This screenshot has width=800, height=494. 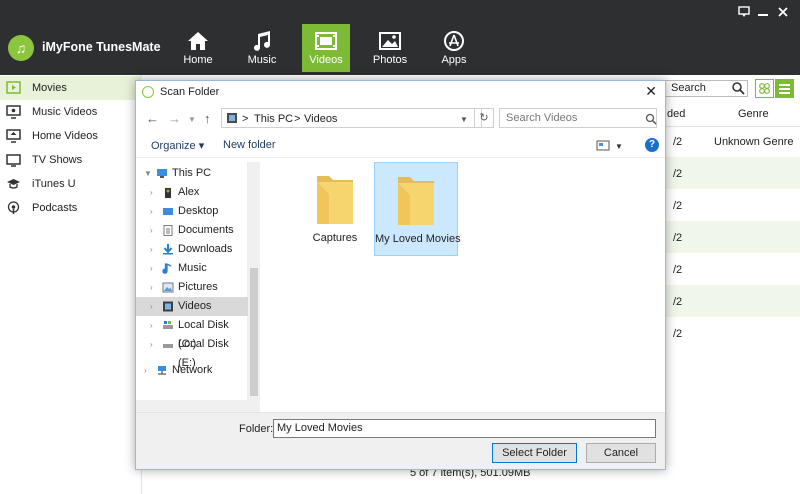 What do you see at coordinates (763, 12) in the screenshot?
I see `minimize-icon` at bounding box center [763, 12].